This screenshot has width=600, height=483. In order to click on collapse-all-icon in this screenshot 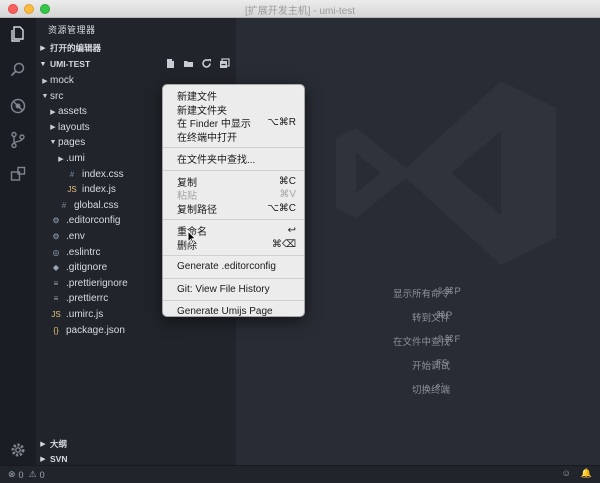, I will do `click(224, 63)`.